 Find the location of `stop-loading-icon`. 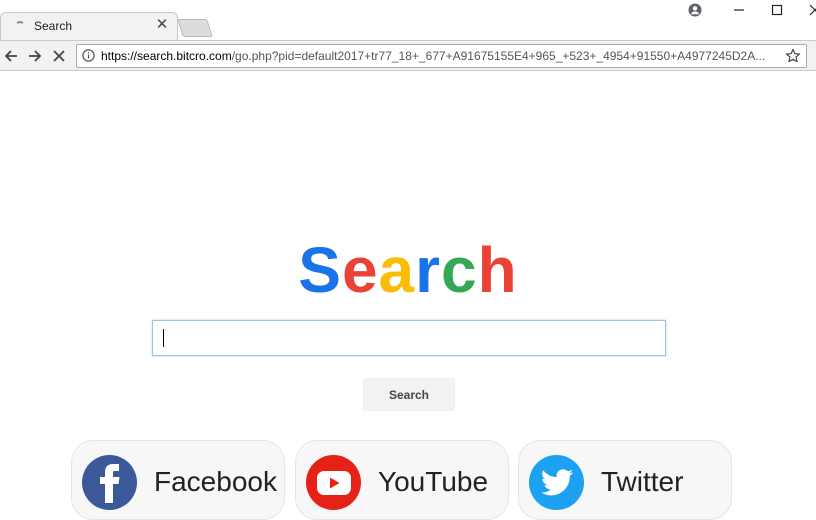

stop-loading-icon is located at coordinates (59, 56).